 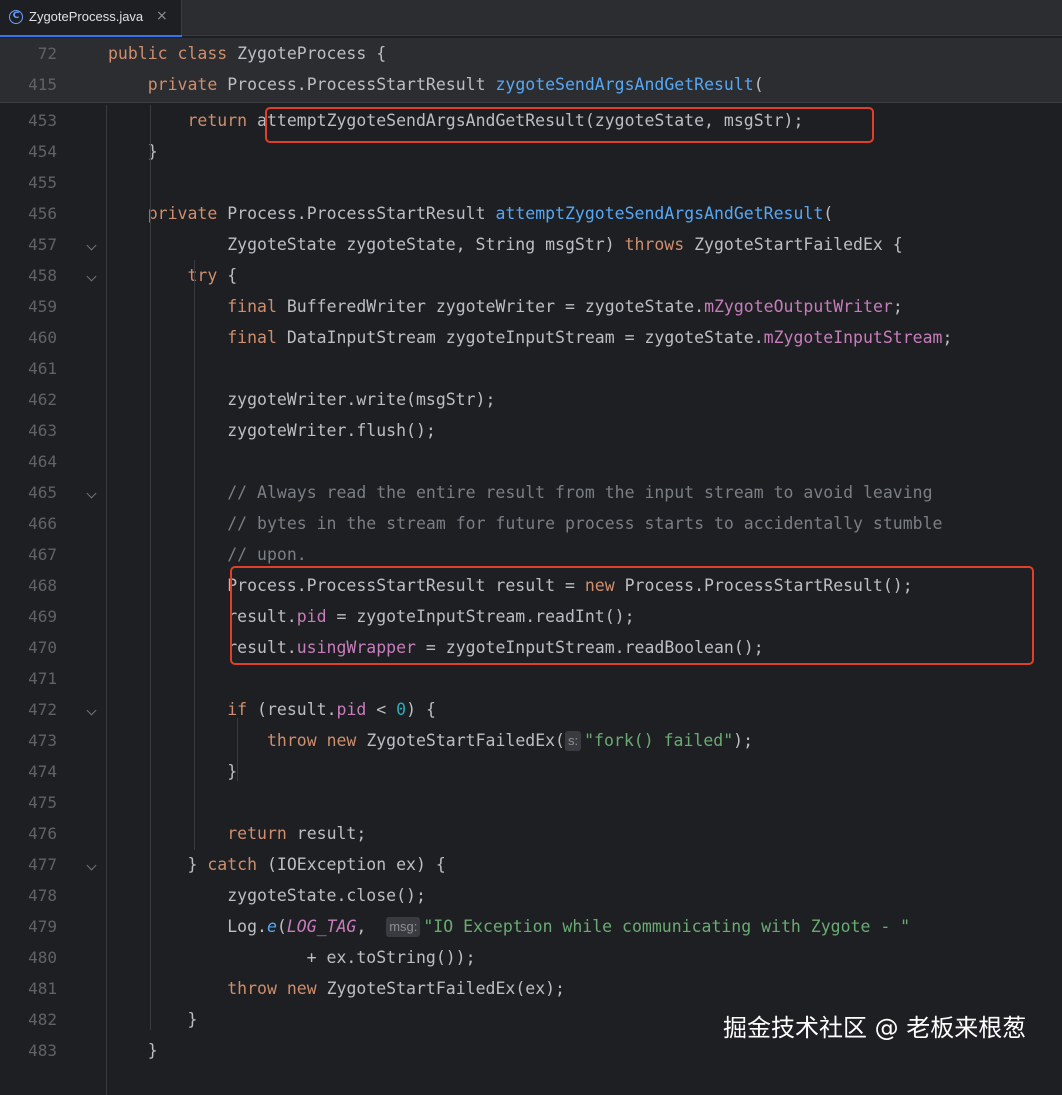 What do you see at coordinates (531, 399) in the screenshot?
I see `code-line: 462 zygoteWriter.write(msgStr);` at bounding box center [531, 399].